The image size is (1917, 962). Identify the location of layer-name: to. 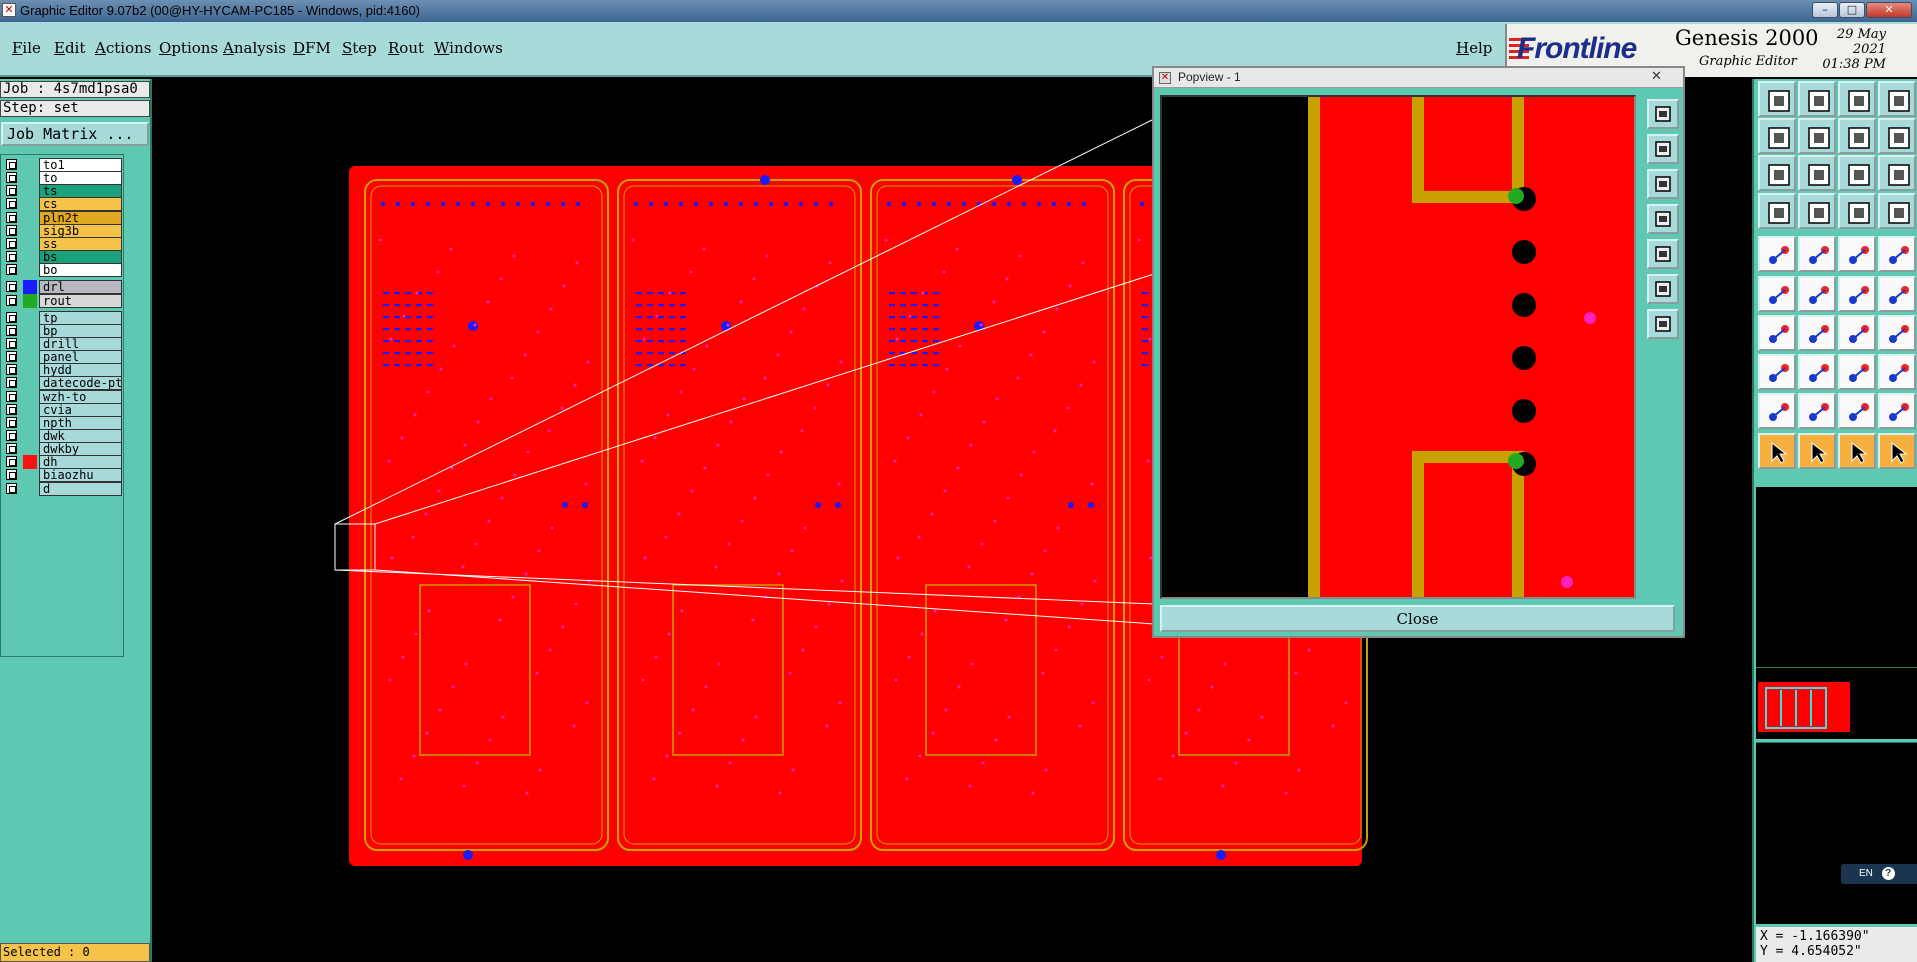
(80, 178).